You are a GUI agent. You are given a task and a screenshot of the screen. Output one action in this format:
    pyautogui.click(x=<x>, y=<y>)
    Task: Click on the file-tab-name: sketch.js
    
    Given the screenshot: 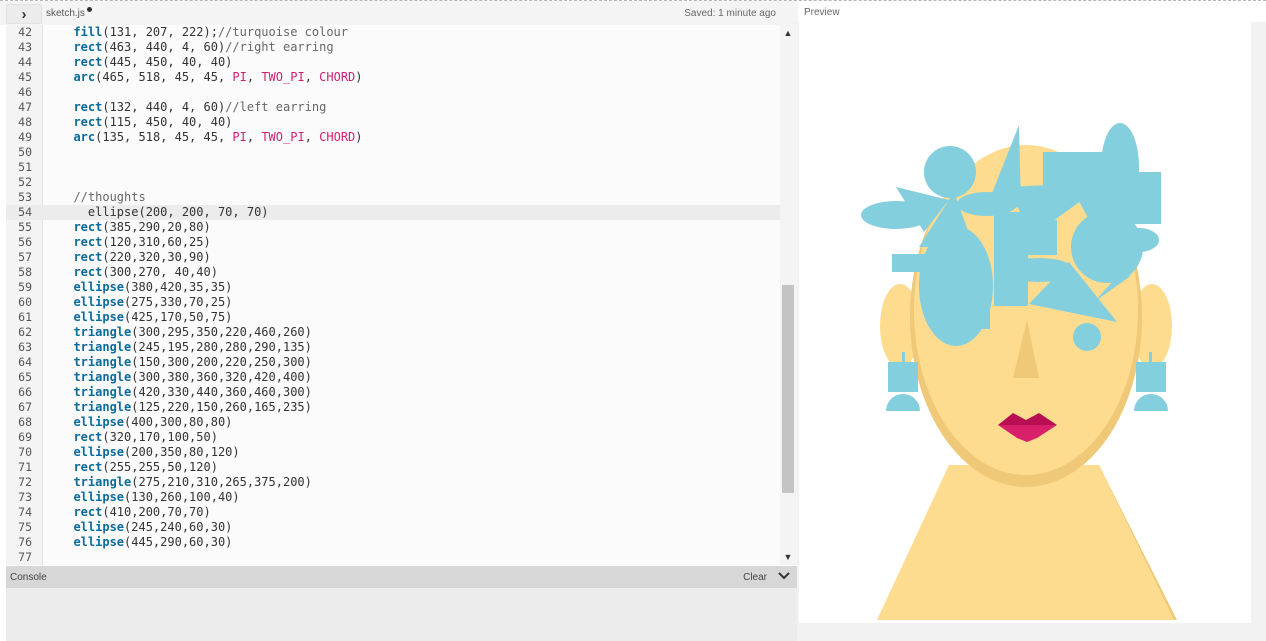 What is the action you would take?
    pyautogui.click(x=65, y=13)
    